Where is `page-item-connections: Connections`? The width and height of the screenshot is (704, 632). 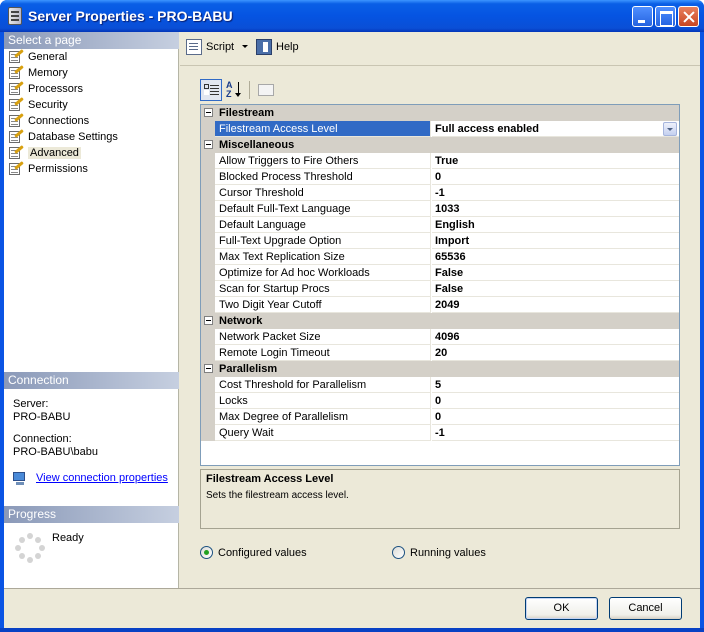 page-item-connections: Connections is located at coordinates (62, 121).